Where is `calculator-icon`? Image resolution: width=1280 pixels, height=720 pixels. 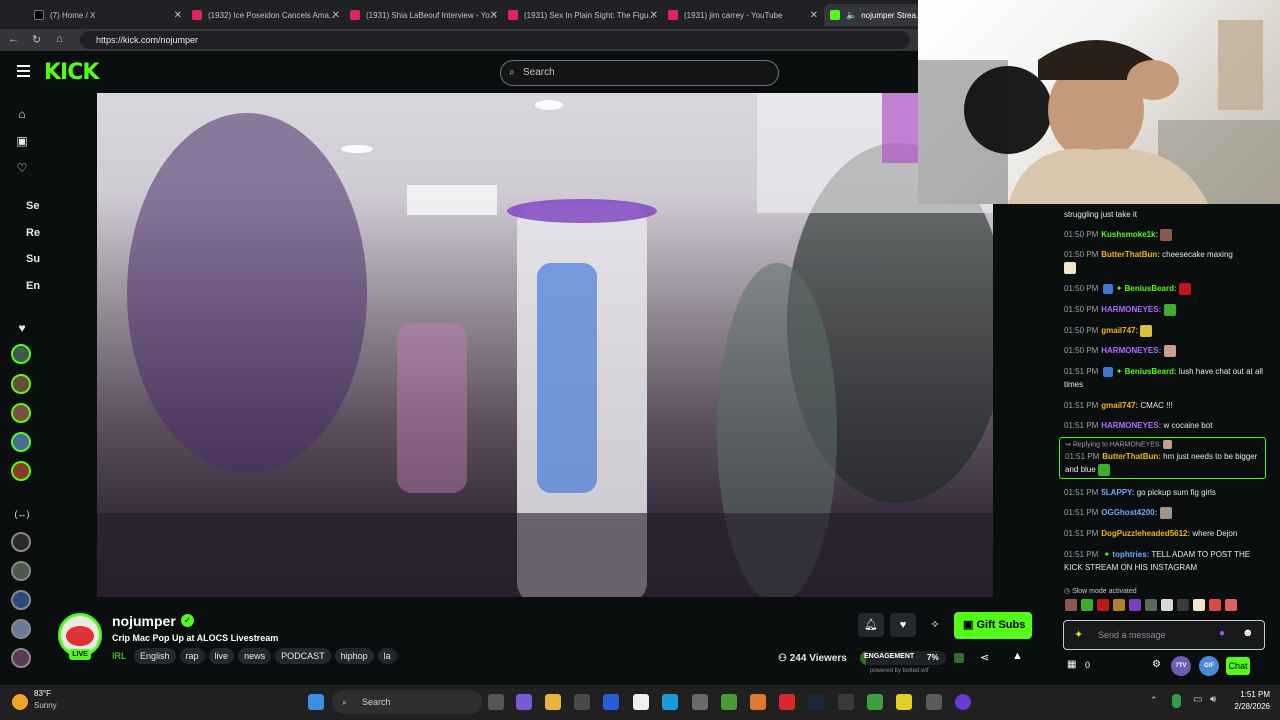 calculator-icon is located at coordinates (700, 702).